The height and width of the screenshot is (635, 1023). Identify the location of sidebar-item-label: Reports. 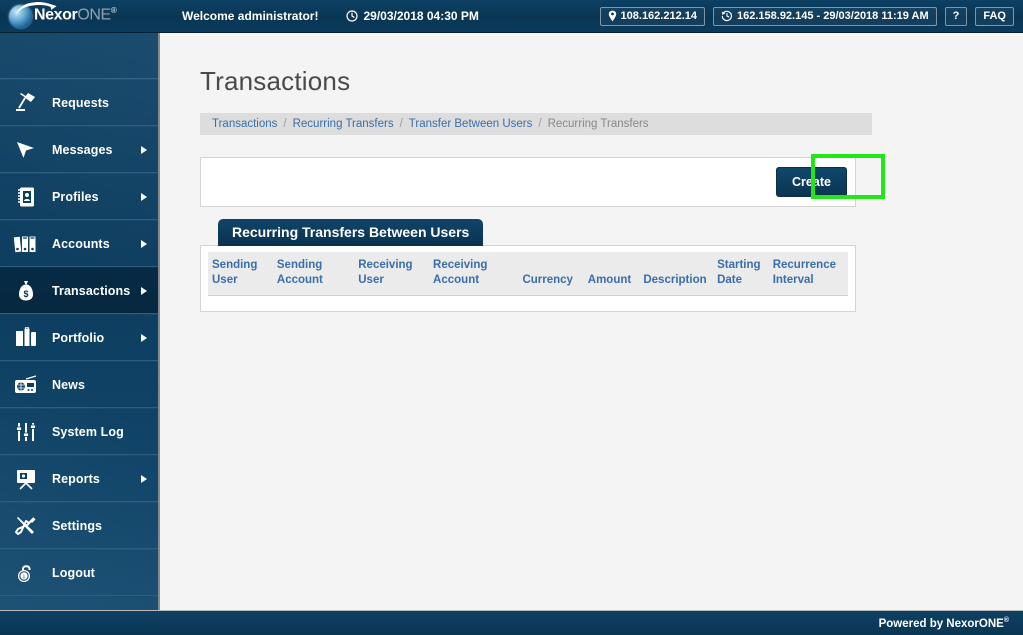
(76, 478).